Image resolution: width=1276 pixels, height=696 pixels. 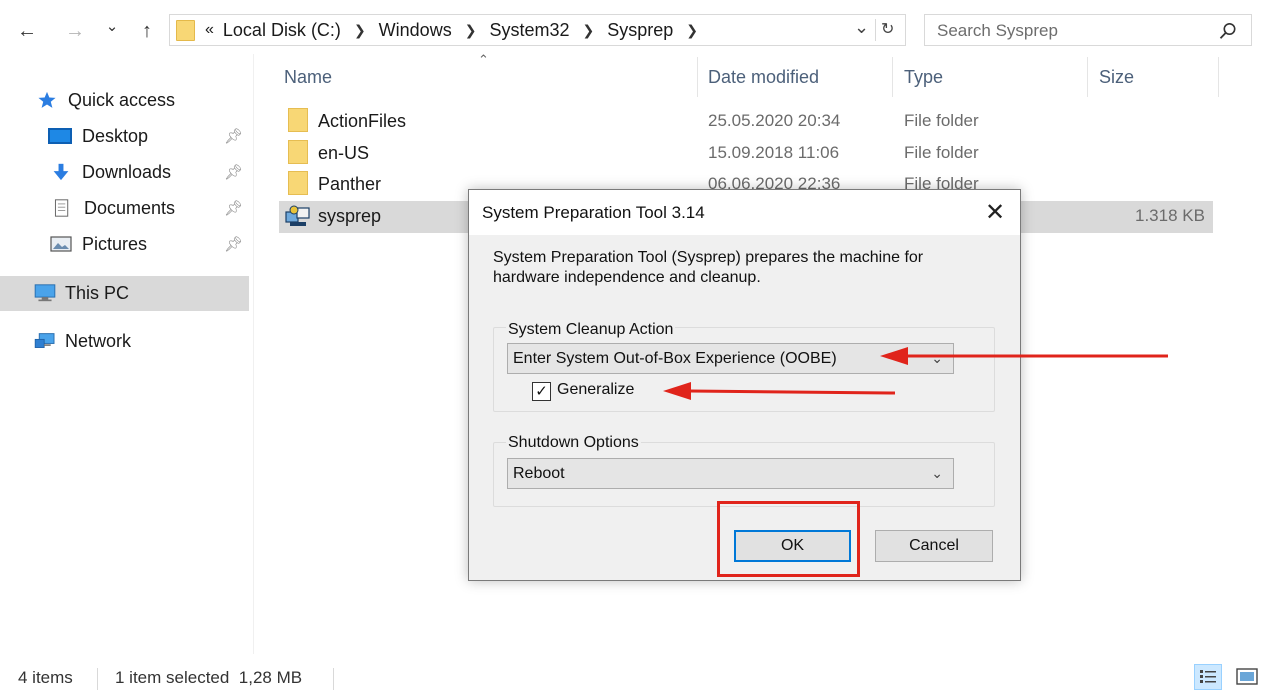 What do you see at coordinates (1024, 356) in the screenshot?
I see `arrow-to-cleanup-action` at bounding box center [1024, 356].